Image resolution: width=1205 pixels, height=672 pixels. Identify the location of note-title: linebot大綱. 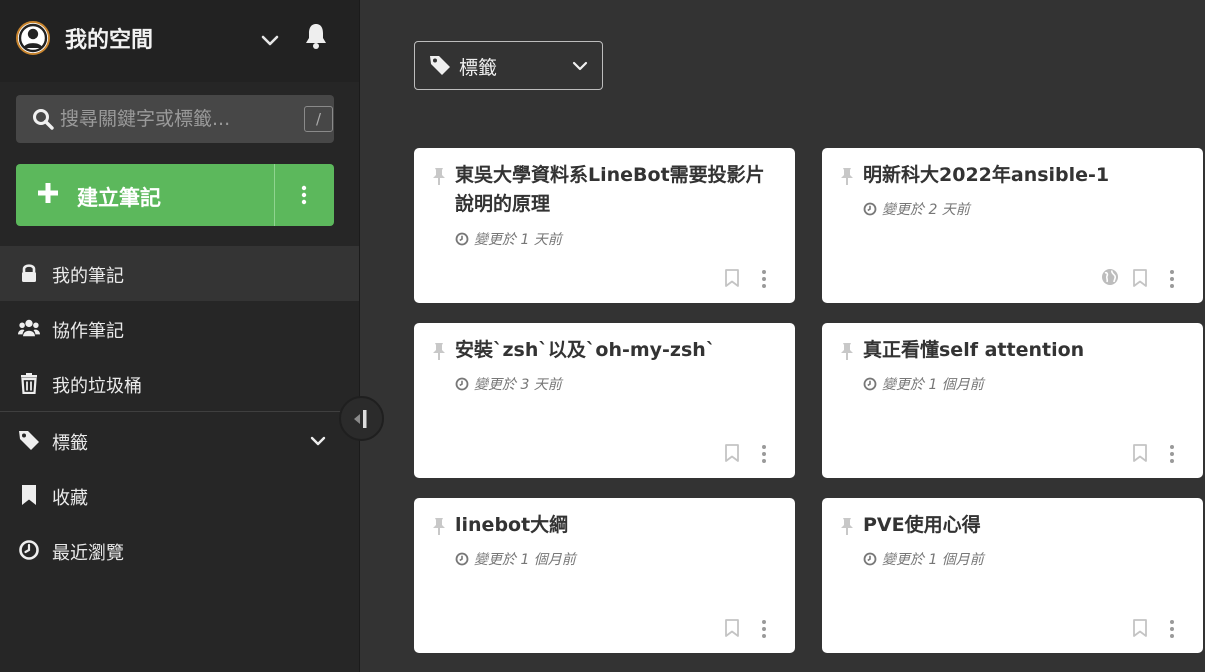
(617, 525).